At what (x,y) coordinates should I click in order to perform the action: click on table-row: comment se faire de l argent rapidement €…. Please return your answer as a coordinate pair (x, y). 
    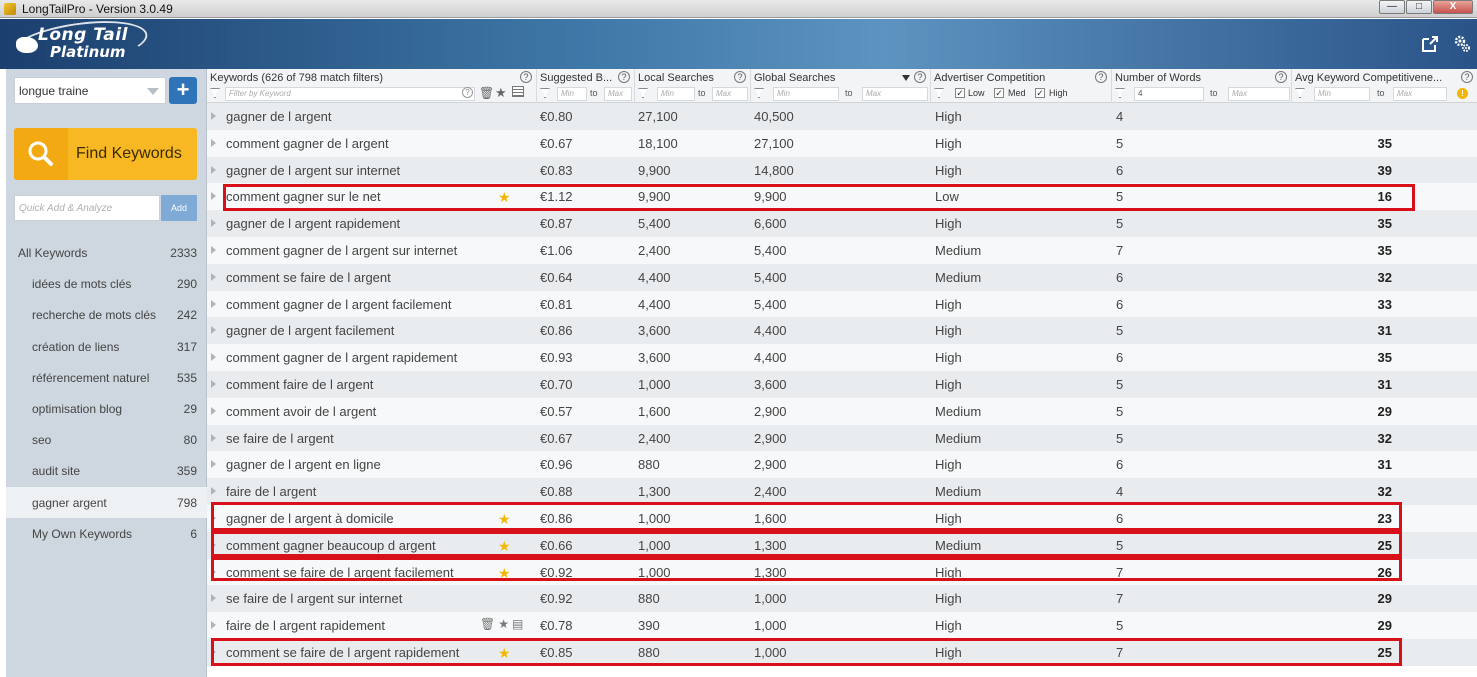
    Looking at the image, I should click on (842, 652).